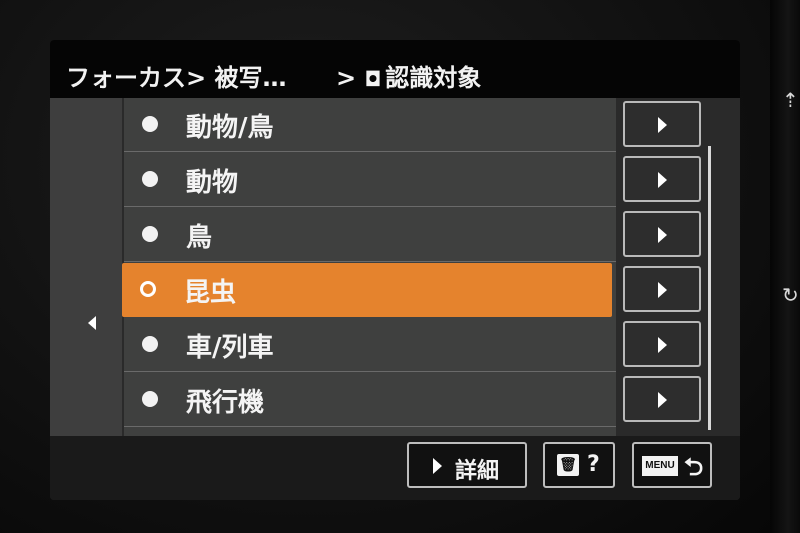 This screenshot has width=800, height=533. Describe the element at coordinates (568, 465) in the screenshot. I see `trash-icon: 🗑` at that location.